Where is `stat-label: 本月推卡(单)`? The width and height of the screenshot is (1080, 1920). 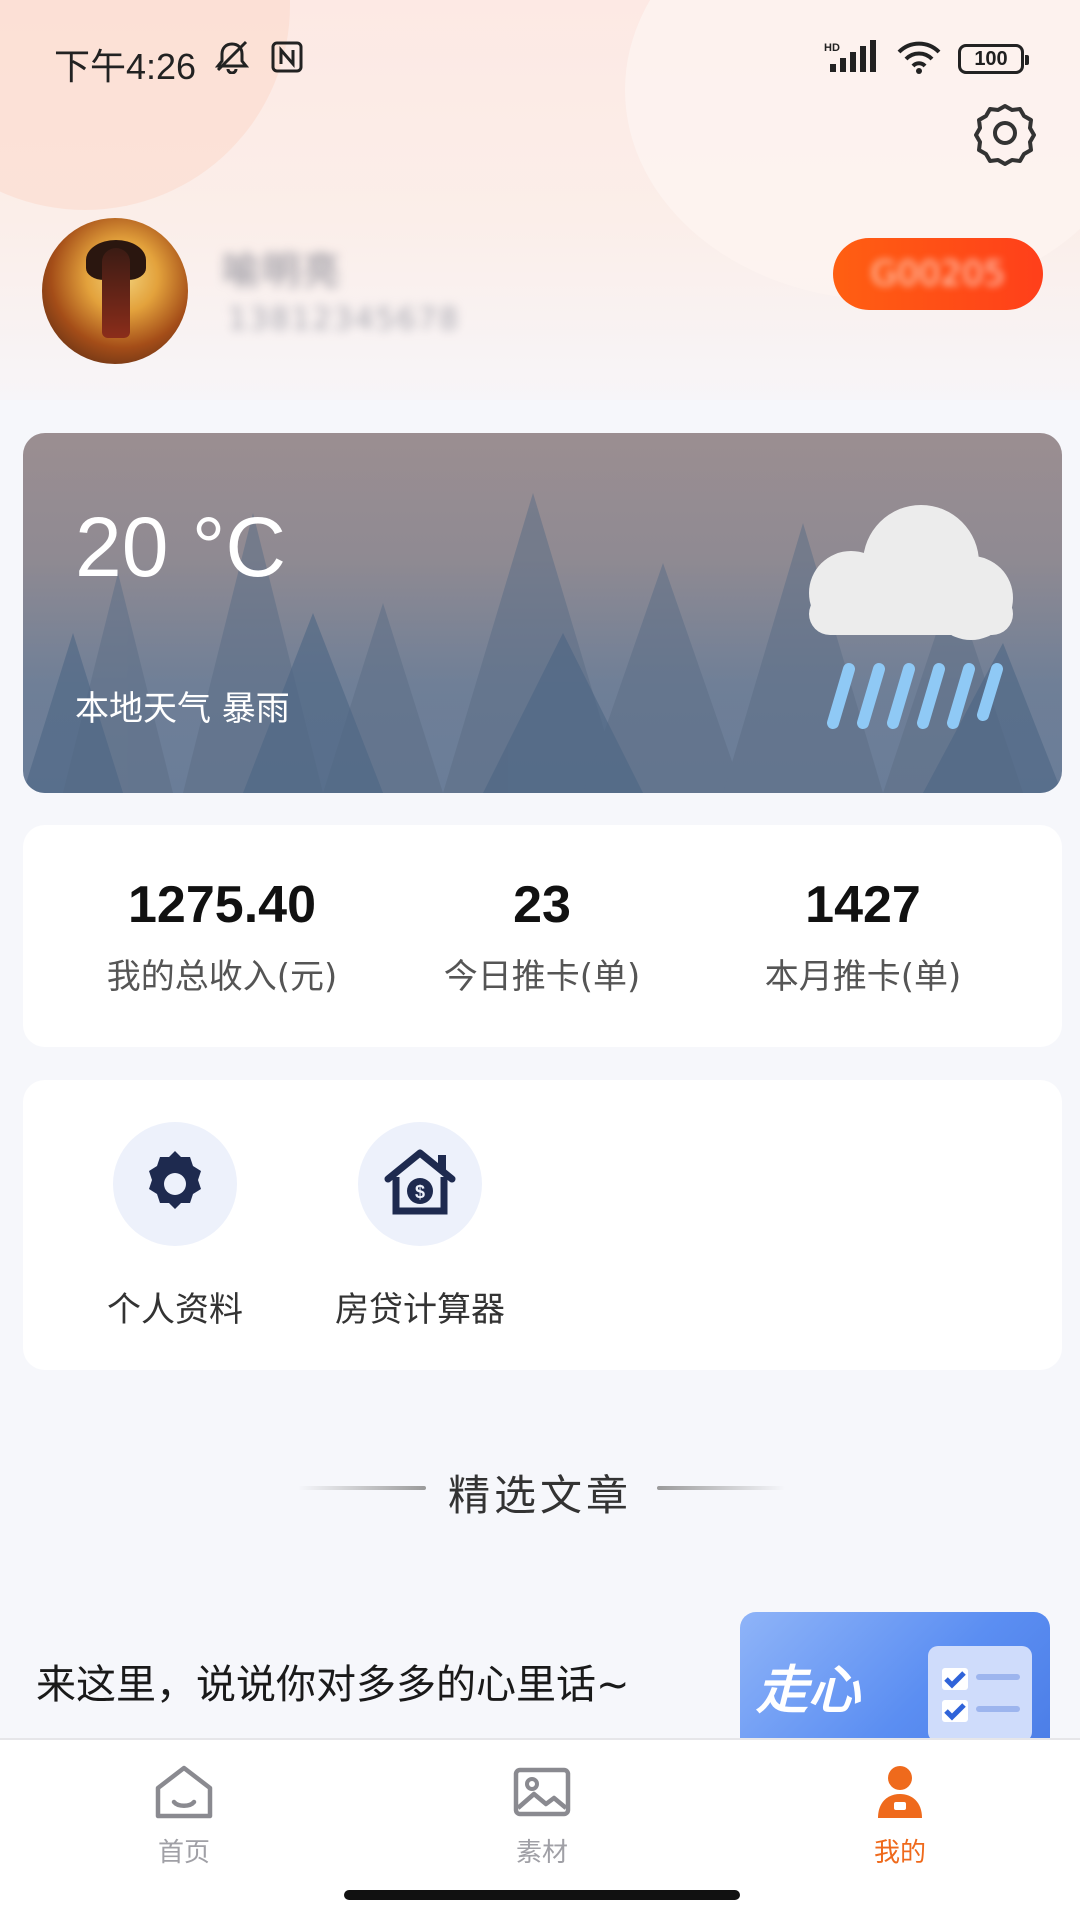
stat-label: 本月推卡(单) is located at coordinates (863, 977).